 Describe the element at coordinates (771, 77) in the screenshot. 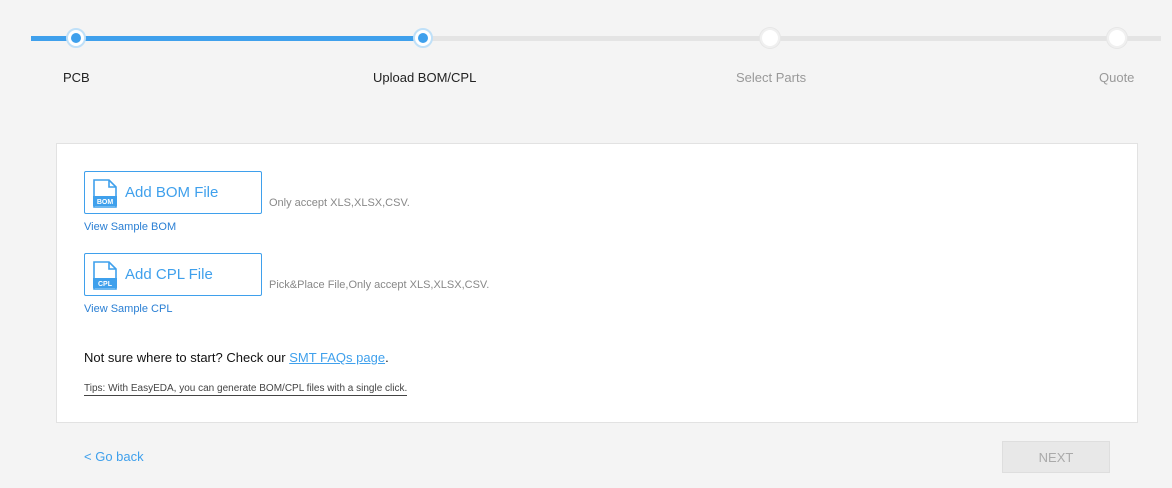

I see `step-label-select-parts: Select Parts` at that location.